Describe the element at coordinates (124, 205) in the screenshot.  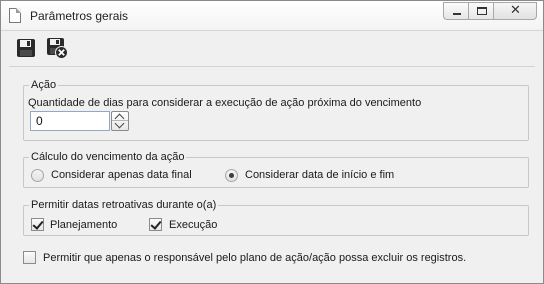
I see `retroativas-legend: Permitir datas retroativas durante o(a)` at that location.